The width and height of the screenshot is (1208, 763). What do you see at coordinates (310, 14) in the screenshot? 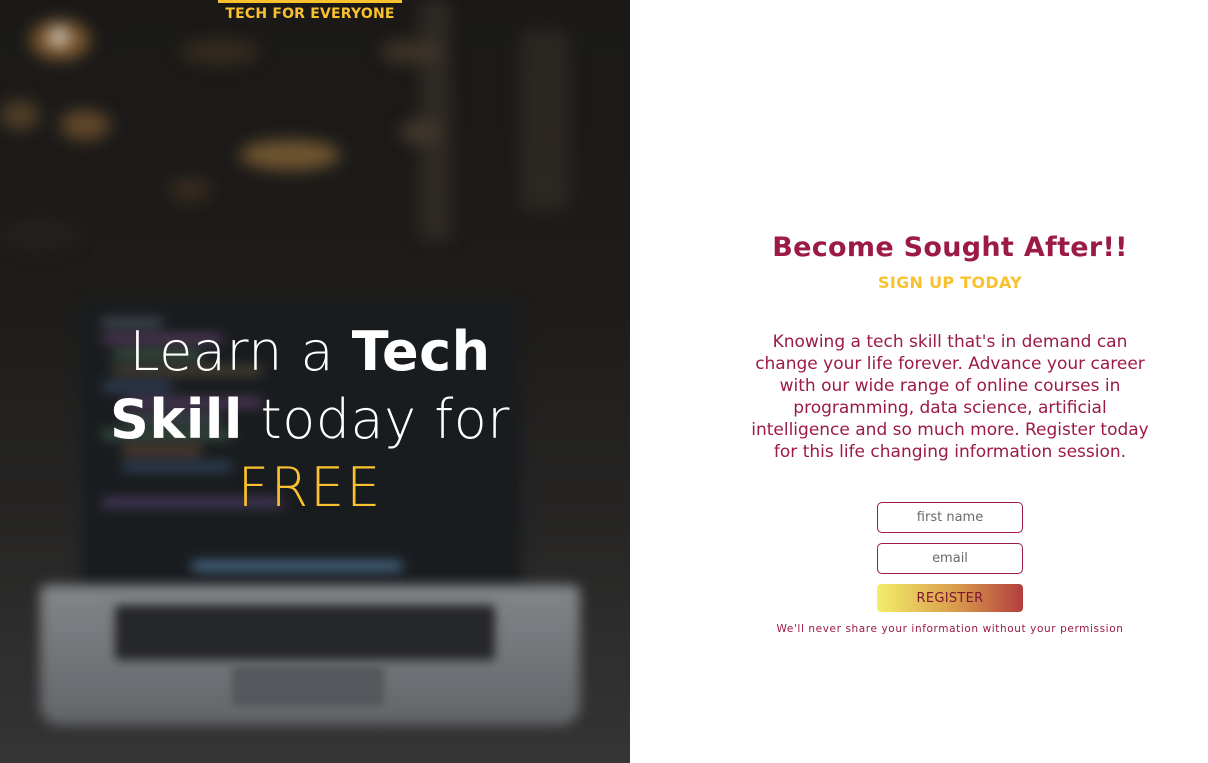
I see `brand-tagline: TECH FOR EVERYONE` at bounding box center [310, 14].